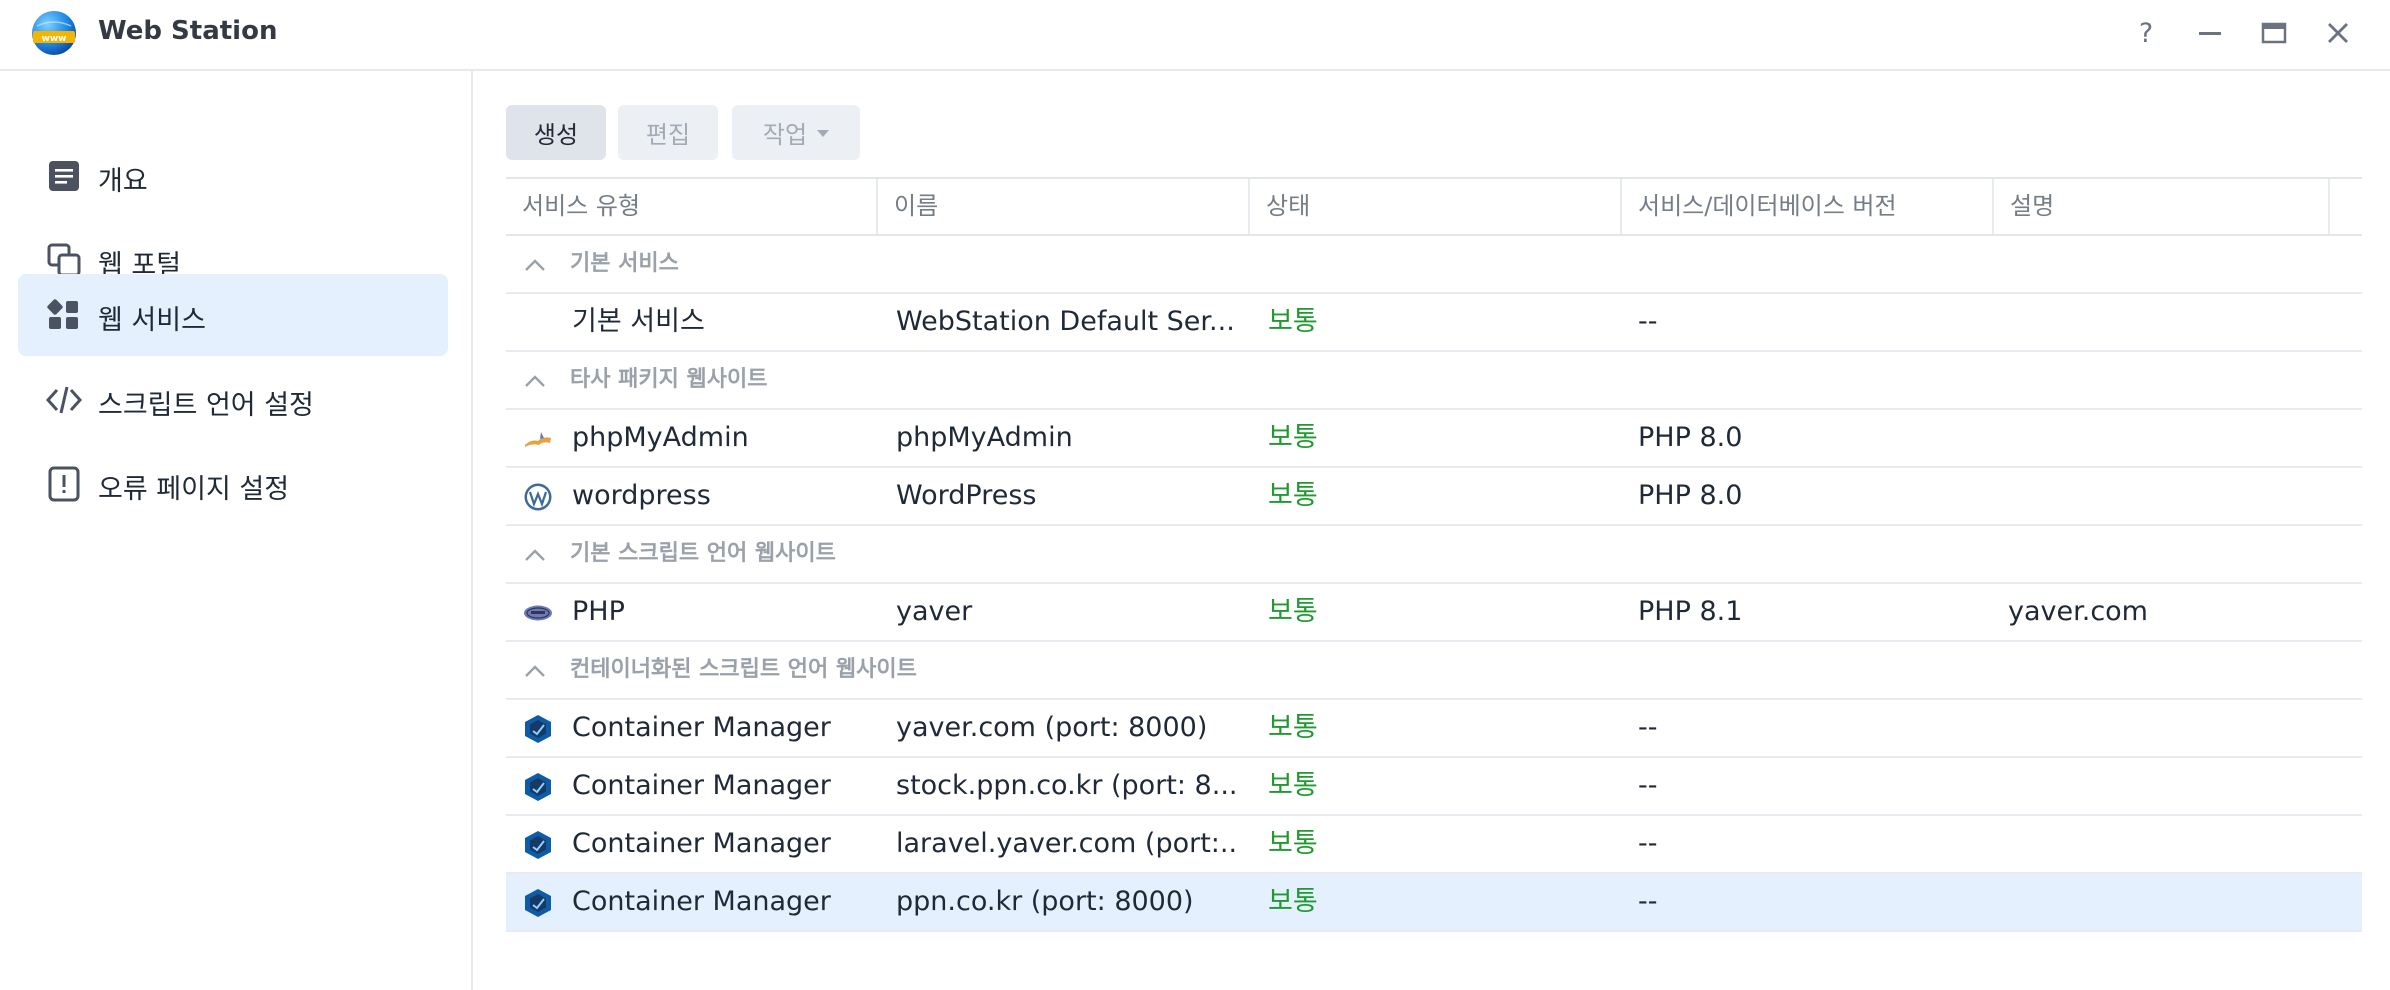 The height and width of the screenshot is (990, 2390). I want to click on table-header: 서비스 유형 이름 상태 서비스/데이터베이스 버전 설명, so click(1434, 206).